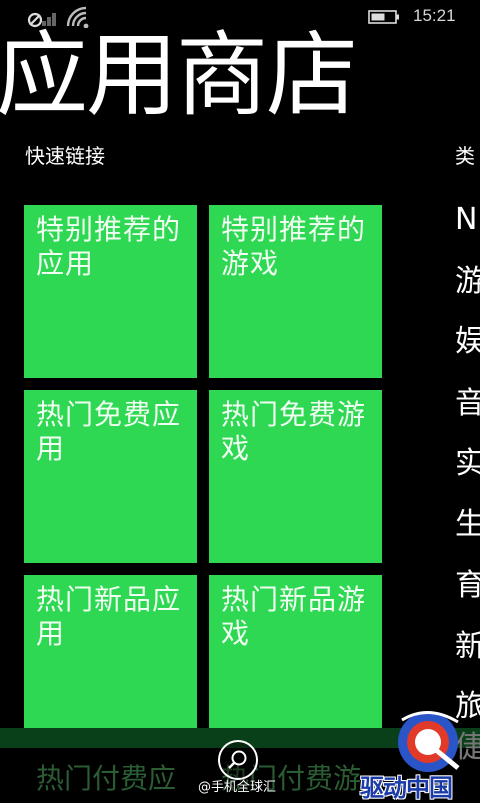 This screenshot has width=480, height=803. I want to click on section-header-quick-links: 快速链接, so click(65, 156).